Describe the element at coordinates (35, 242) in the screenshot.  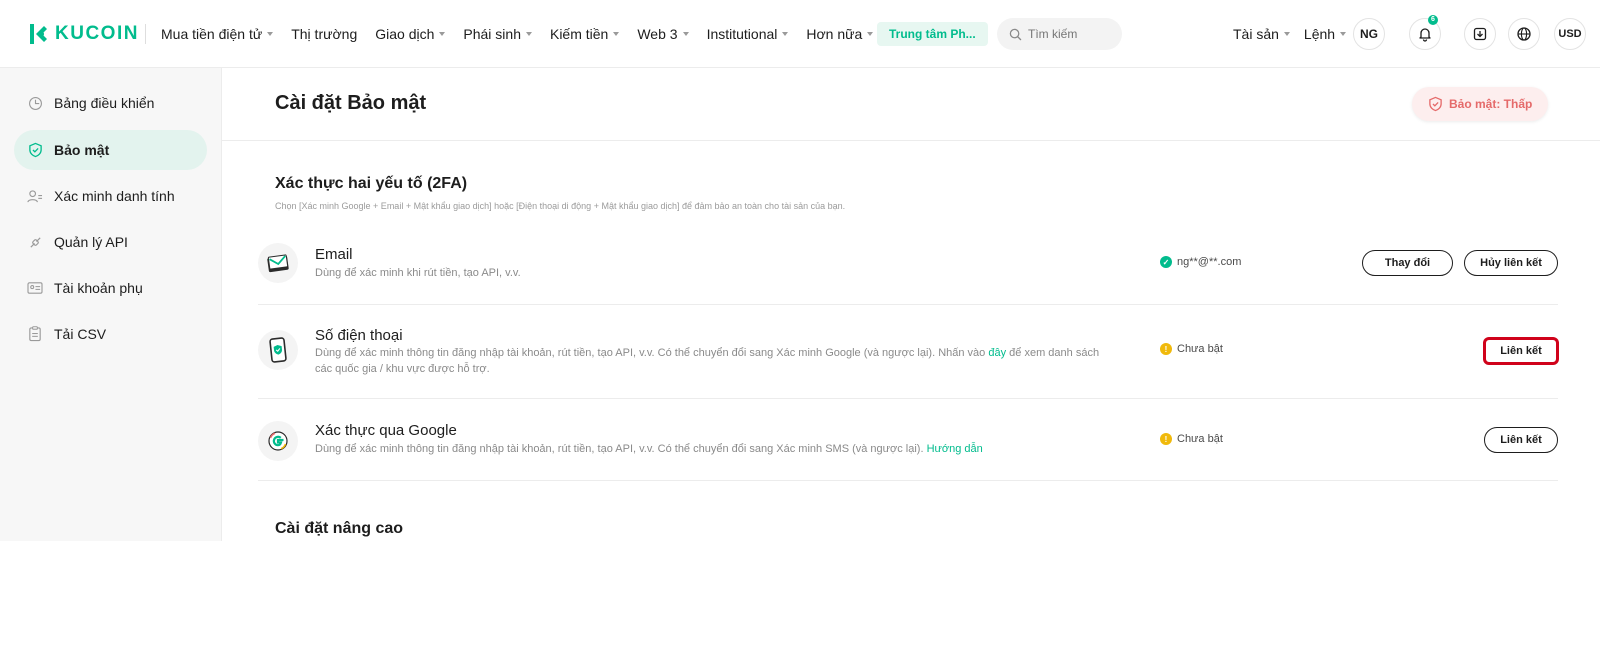
I see `api-icon` at that location.